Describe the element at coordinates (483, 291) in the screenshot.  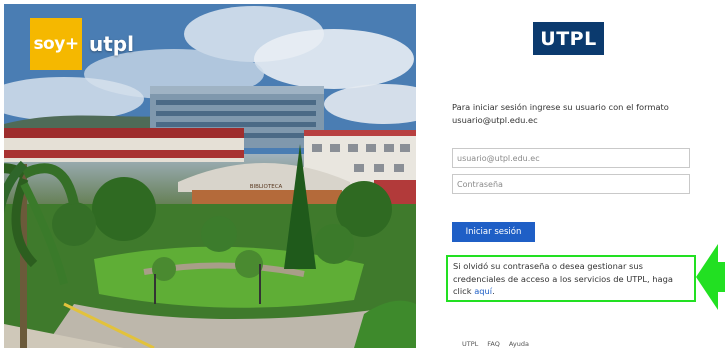
I see `help-here-link: aquí` at that location.